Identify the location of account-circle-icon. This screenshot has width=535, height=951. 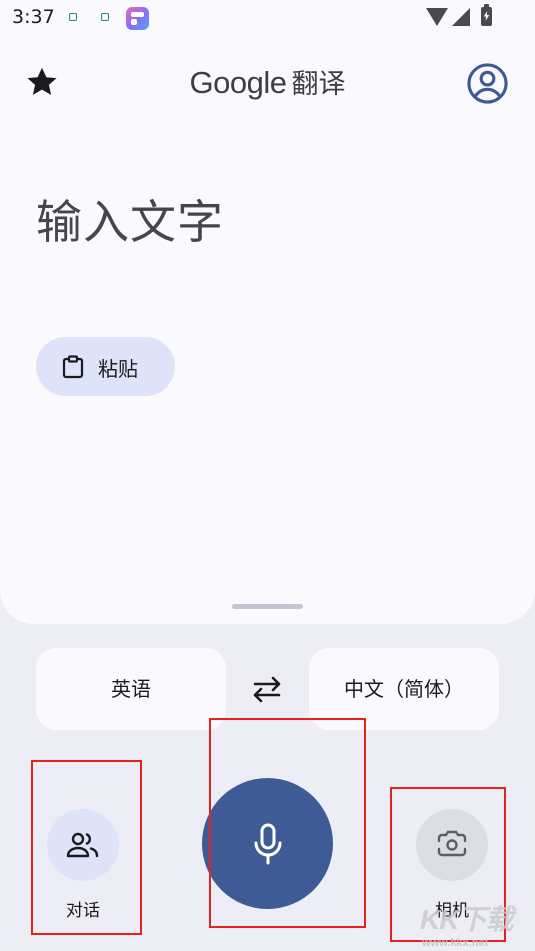
(487, 83).